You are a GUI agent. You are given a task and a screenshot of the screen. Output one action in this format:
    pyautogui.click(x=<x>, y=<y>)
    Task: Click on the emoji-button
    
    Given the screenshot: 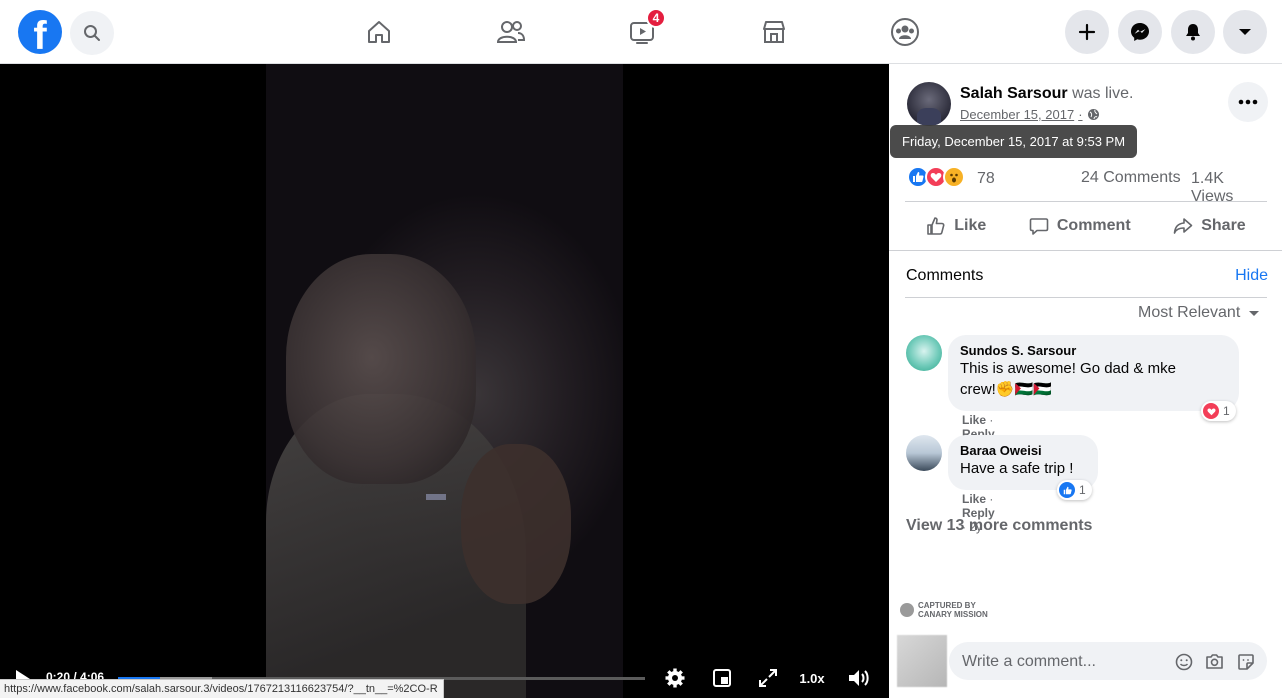 What is the action you would take?
    pyautogui.click(x=1183, y=661)
    